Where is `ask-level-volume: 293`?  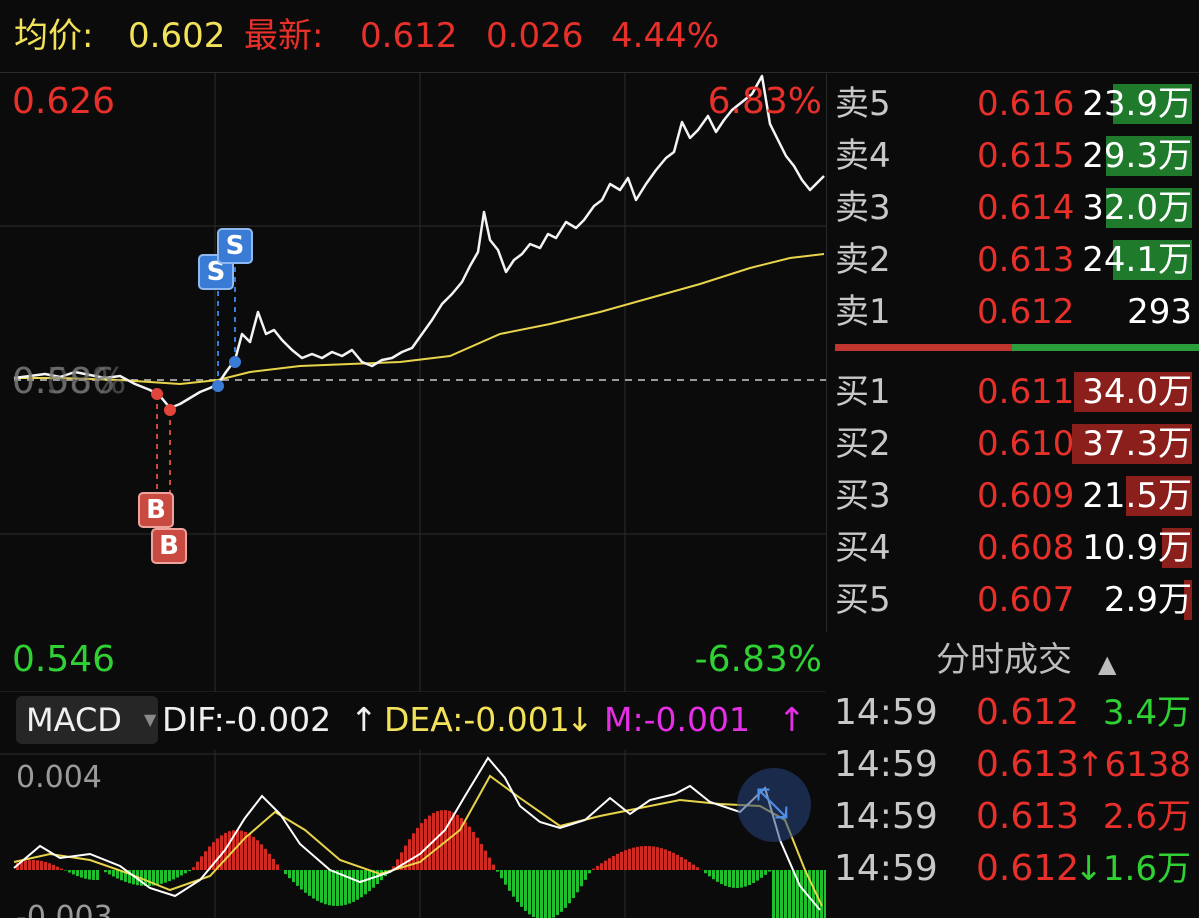
ask-level-volume: 293 is located at coordinates (1159, 312).